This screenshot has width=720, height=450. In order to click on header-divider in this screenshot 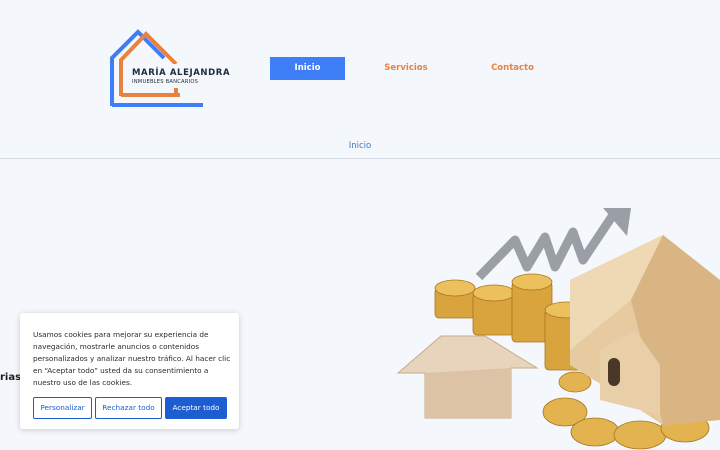, I will do `click(360, 158)`.